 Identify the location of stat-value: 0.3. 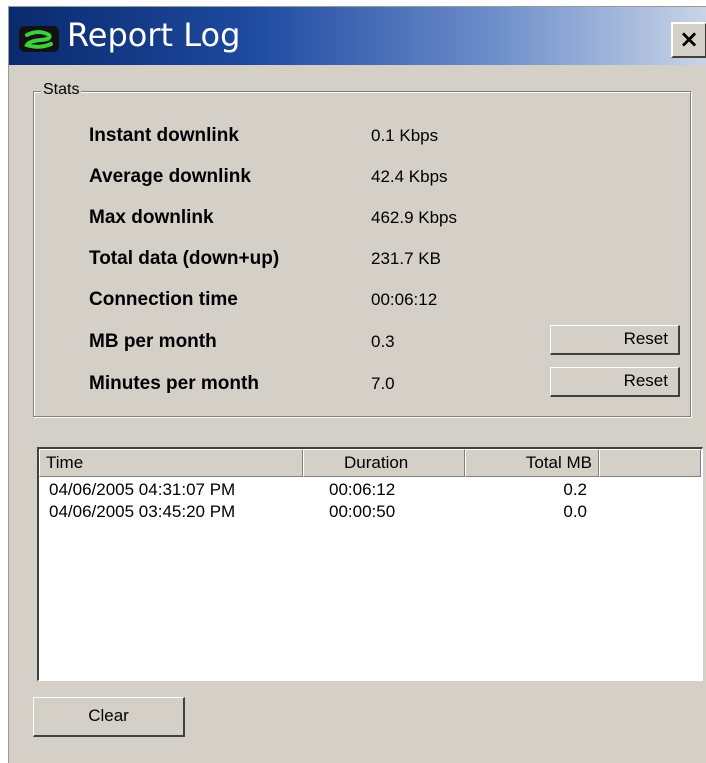
(383, 341).